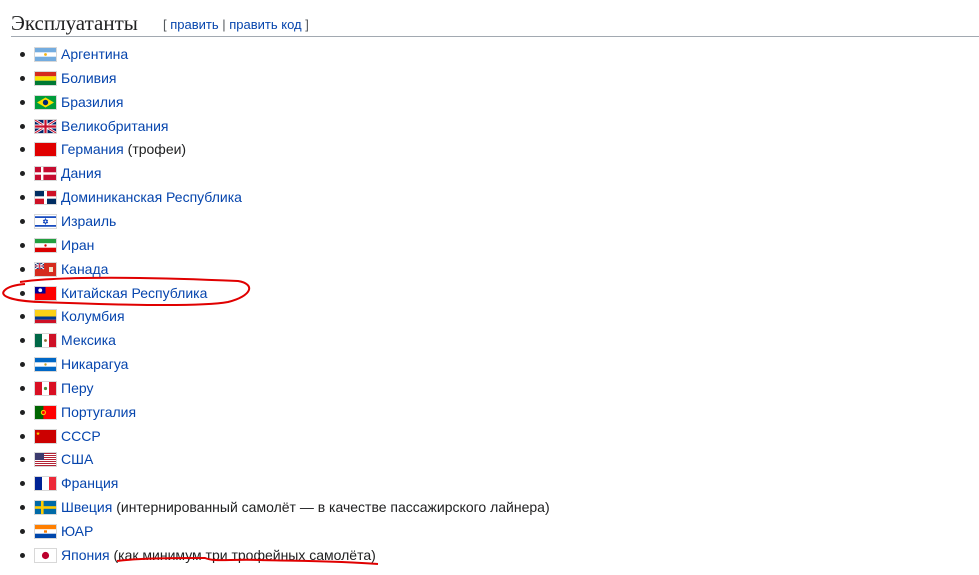 Image resolution: width=979 pixels, height=575 pixels. I want to click on country-link: Иран, so click(77, 245).